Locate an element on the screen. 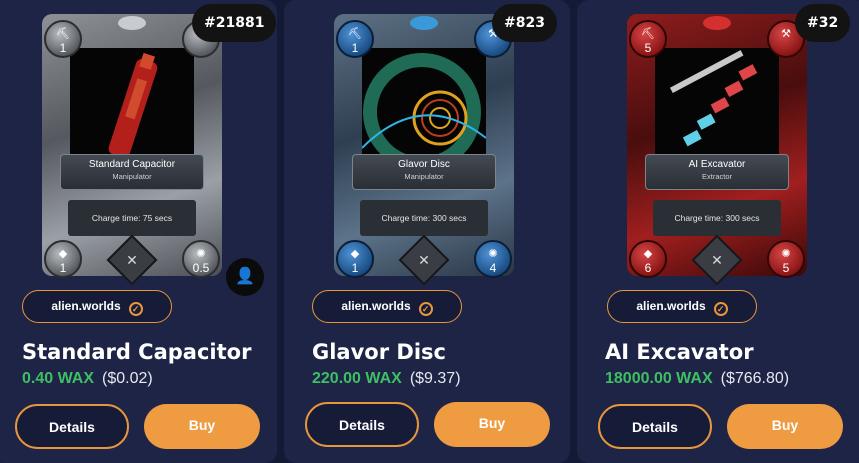 The image size is (859, 463). power-orb: ✺ 4 is located at coordinates (493, 259).